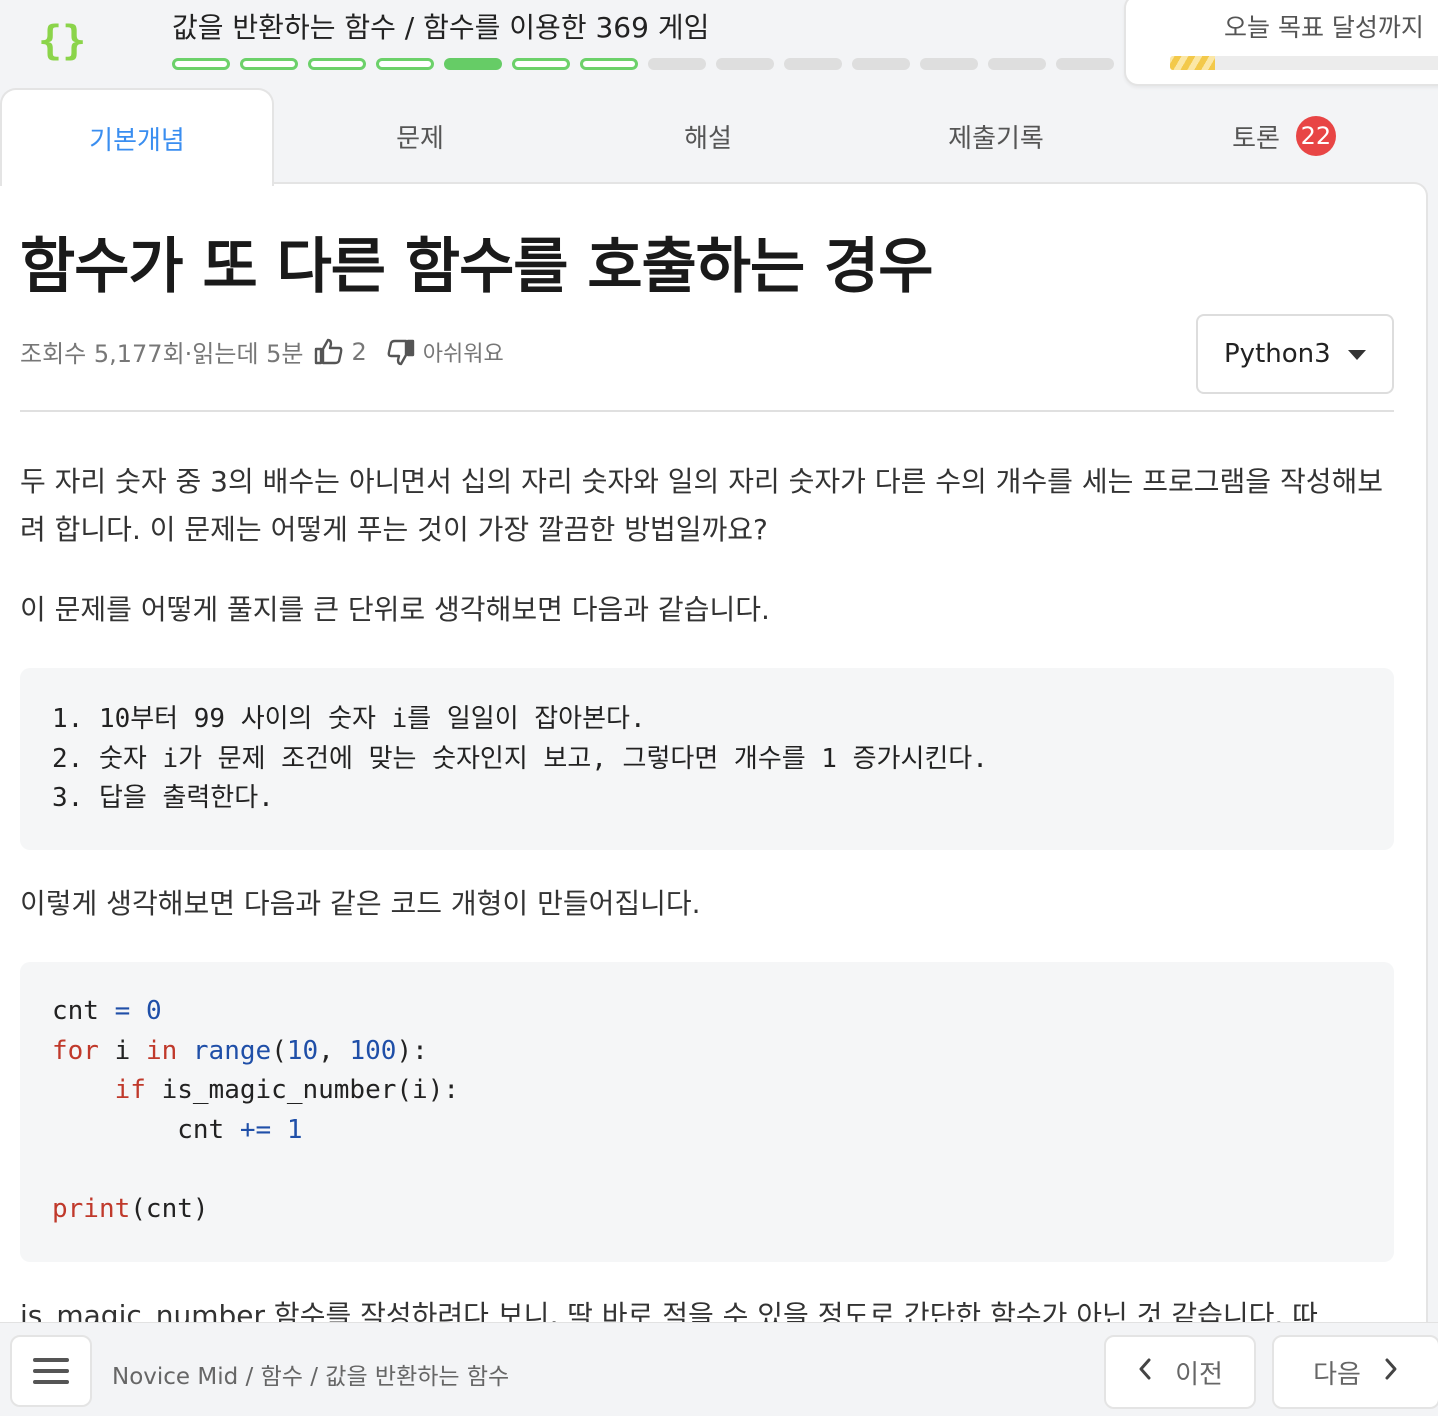 This screenshot has width=1438, height=1416. Describe the element at coordinates (1199, 1374) in the screenshot. I see `prev-label: 이전` at that location.